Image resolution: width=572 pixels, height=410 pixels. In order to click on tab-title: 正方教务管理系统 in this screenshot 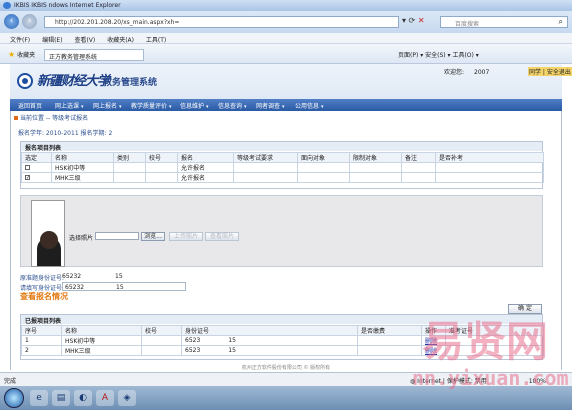, I will do `click(73, 57)`.